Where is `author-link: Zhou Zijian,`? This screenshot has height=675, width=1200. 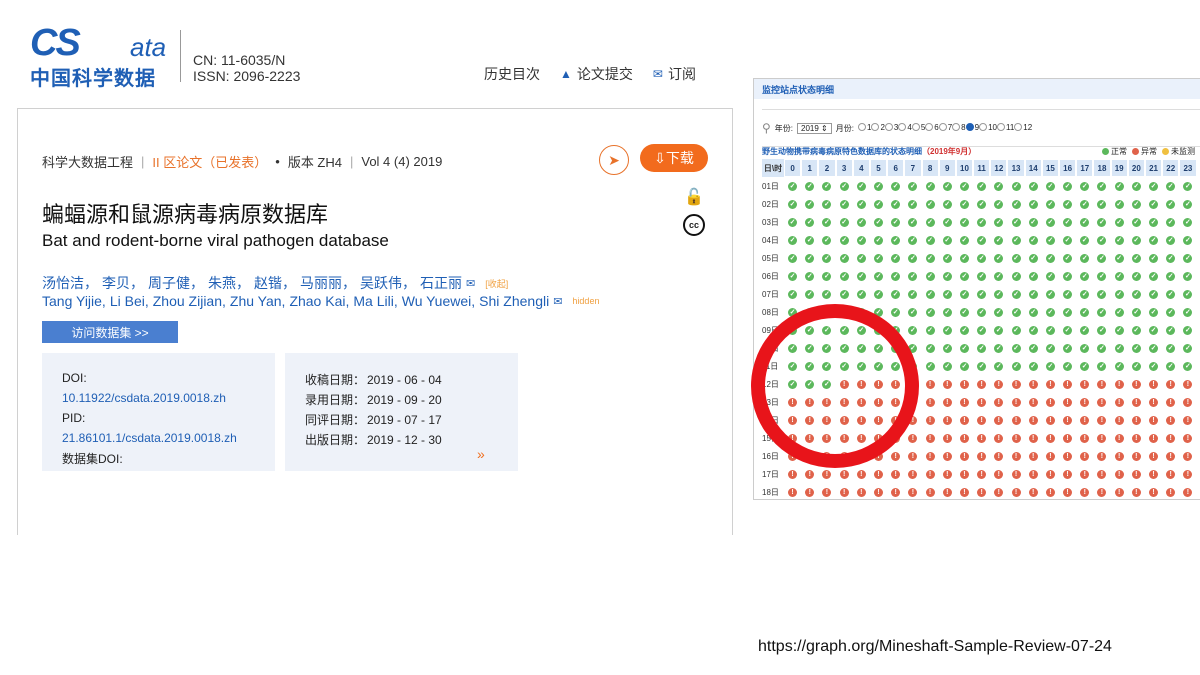 author-link: Zhou Zijian, is located at coordinates (189, 301).